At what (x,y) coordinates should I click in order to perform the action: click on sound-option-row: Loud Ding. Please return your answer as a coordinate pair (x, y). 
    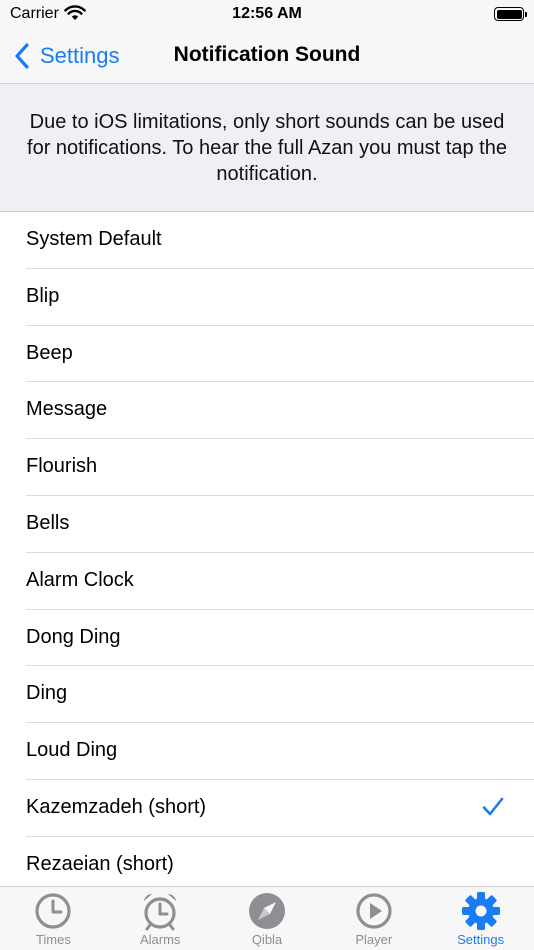
    Looking at the image, I should click on (267, 751).